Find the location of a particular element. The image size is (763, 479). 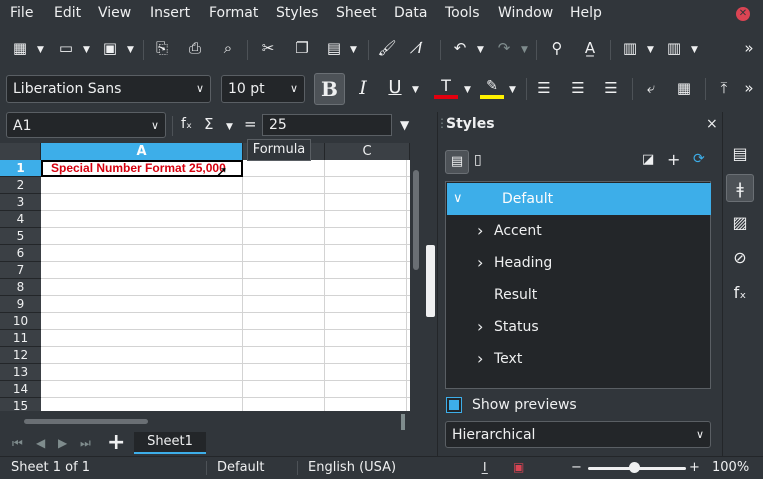

add-sheet-button: + is located at coordinates (116, 442).